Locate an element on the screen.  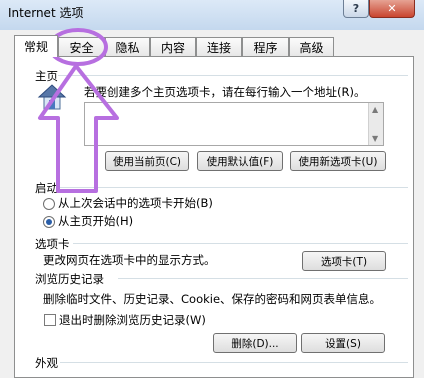
close-button: ✕ is located at coordinates (392, 9).